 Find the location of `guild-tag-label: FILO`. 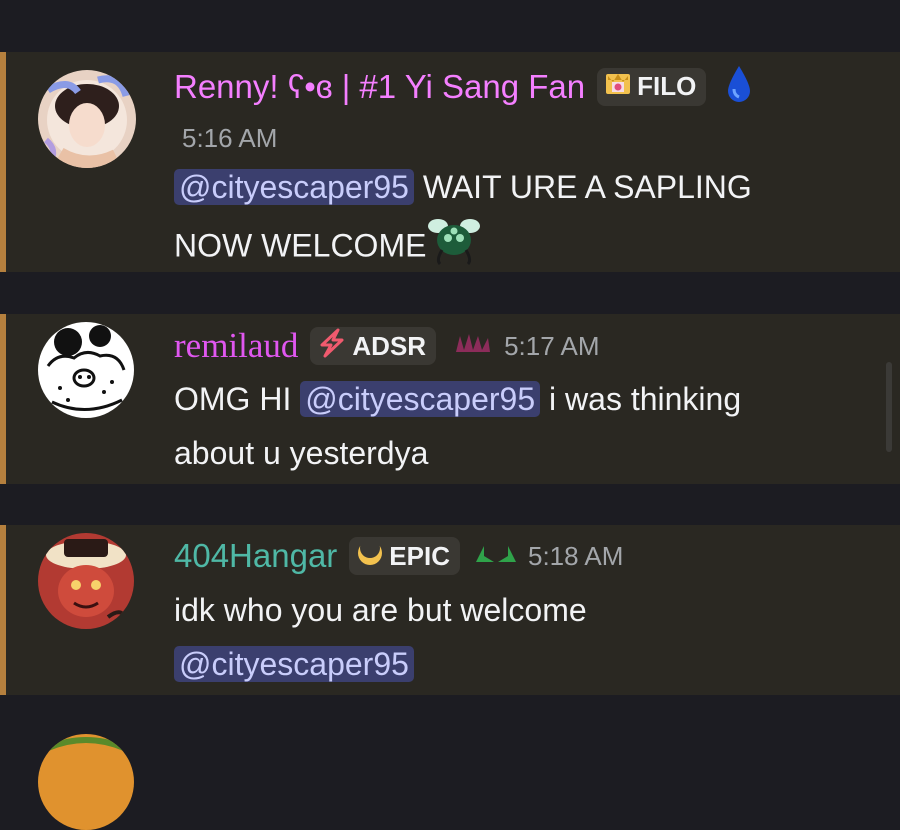

guild-tag-label: FILO is located at coordinates (667, 86).